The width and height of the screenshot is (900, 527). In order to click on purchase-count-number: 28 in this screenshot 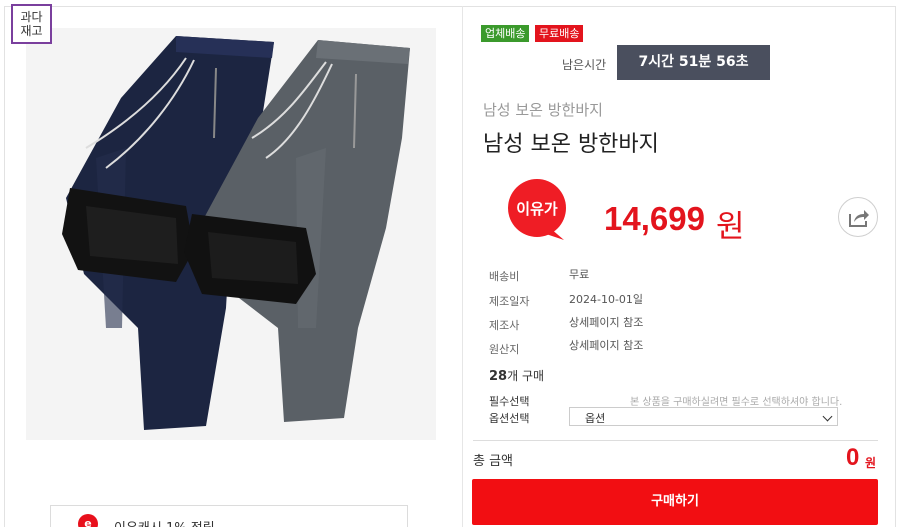, I will do `click(498, 376)`.